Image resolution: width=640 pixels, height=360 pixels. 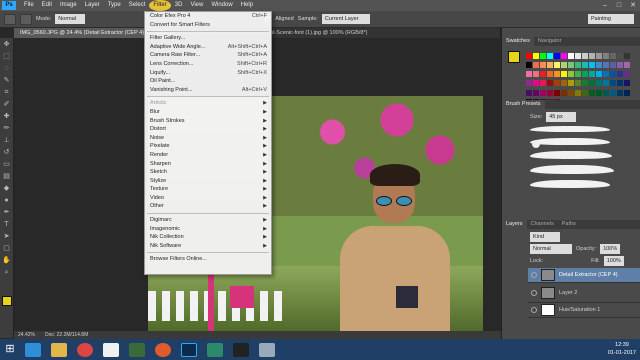 I want to click on filter-menu-item: Brush Strokes ▶, so click(x=208, y=121).